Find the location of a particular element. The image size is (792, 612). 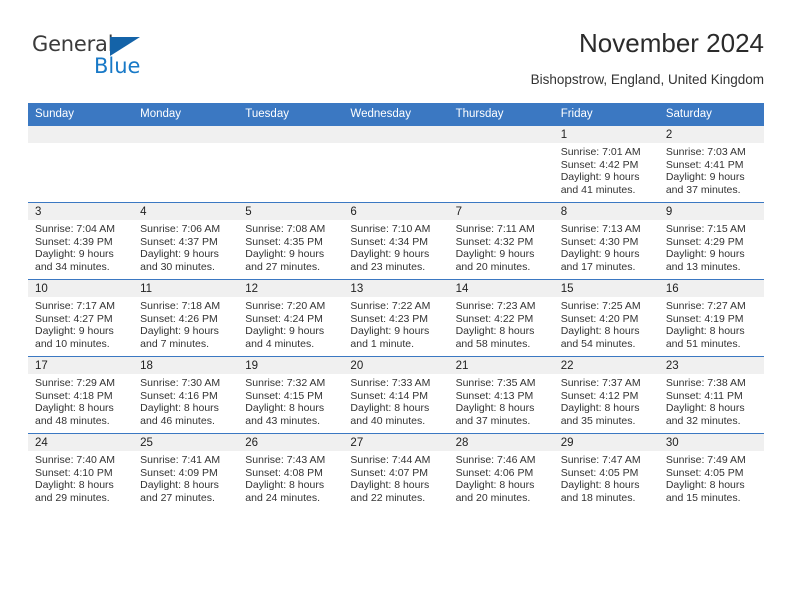

daylight-duration-line2: and 27 minutes. is located at coordinates (282, 266).